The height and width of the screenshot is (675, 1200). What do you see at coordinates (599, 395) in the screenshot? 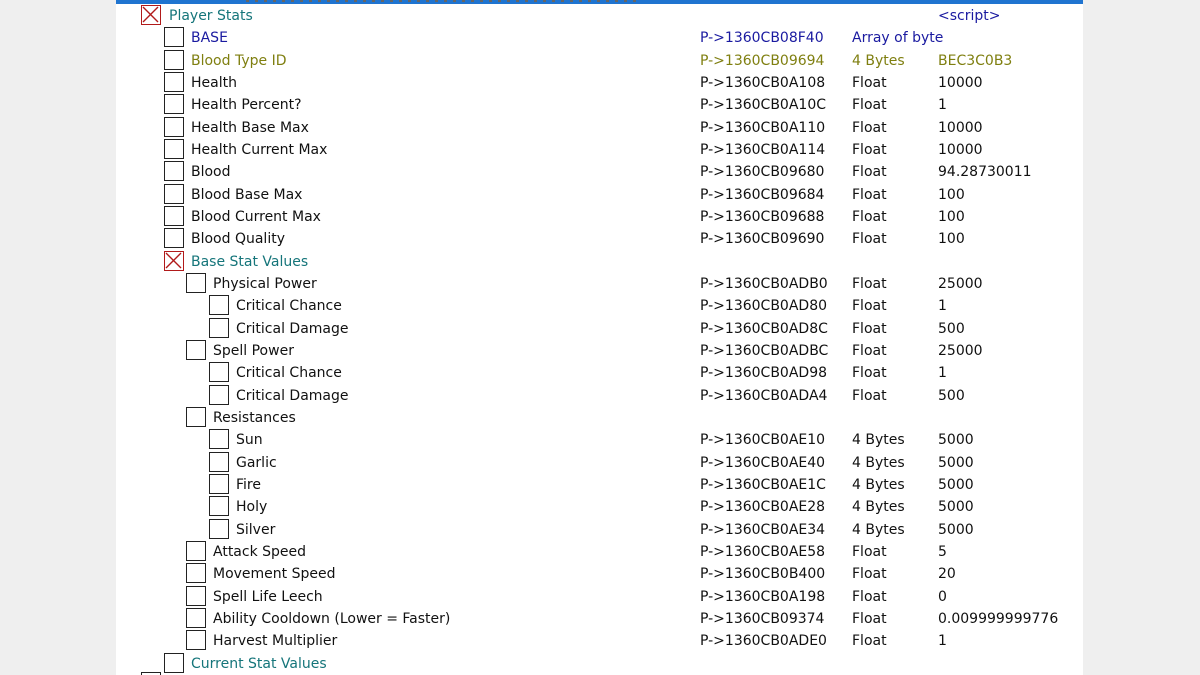
I see `table-row: Critical Damage P->1360CB0ADA4 Float 500` at bounding box center [599, 395].